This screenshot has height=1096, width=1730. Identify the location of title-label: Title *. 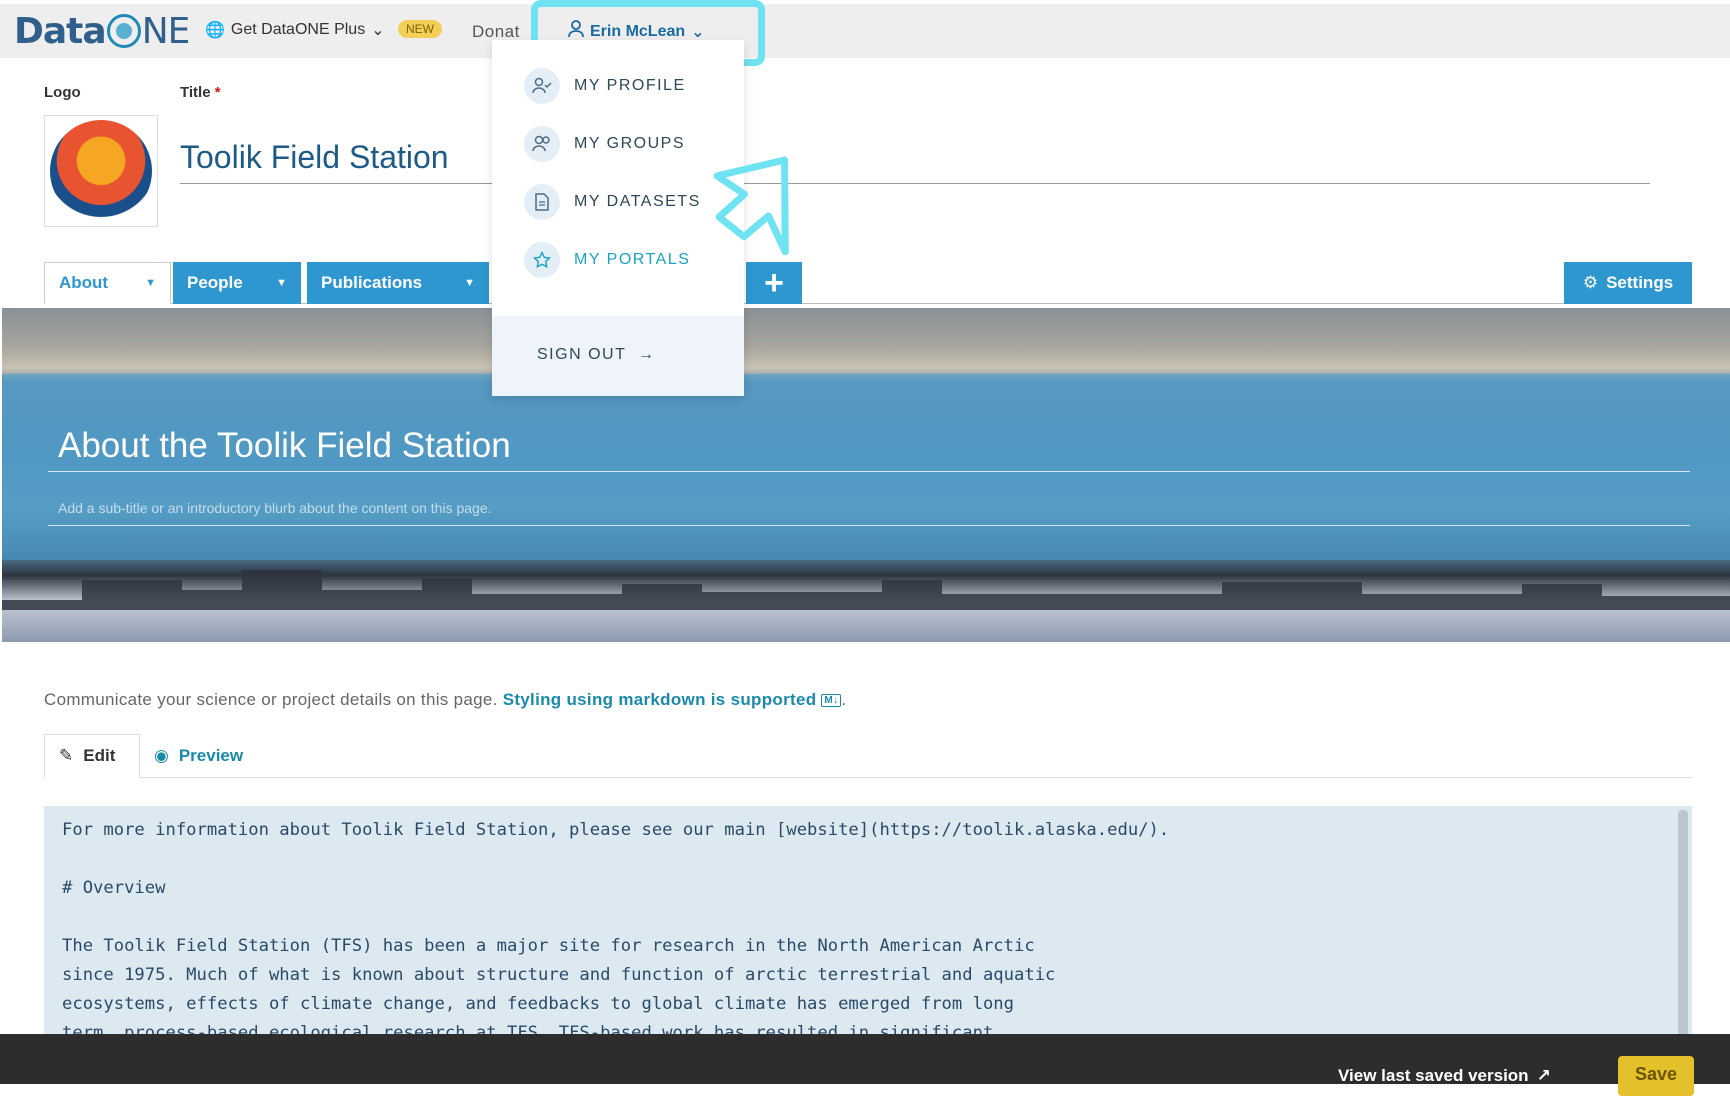
(200, 92).